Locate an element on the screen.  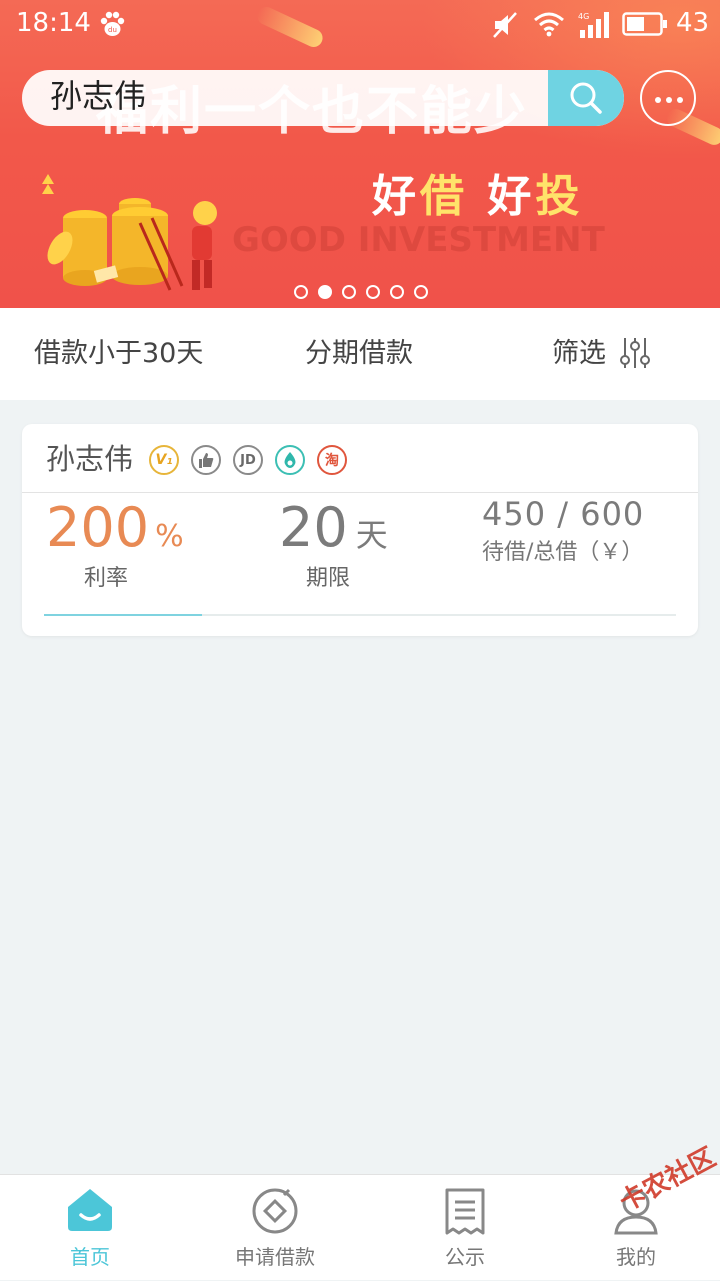
apply-loan-icon is located at coordinates (275, 1211).